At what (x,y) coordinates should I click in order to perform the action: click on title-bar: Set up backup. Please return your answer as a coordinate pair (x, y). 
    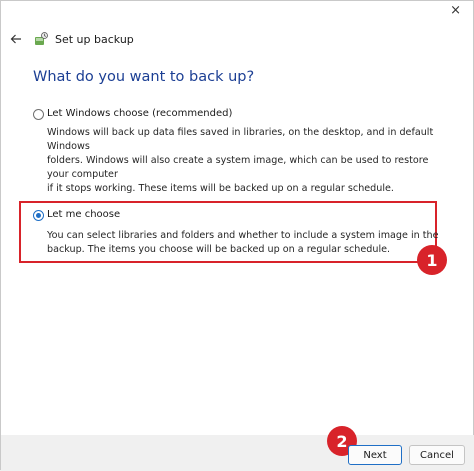
    Looking at the image, I should click on (71, 39).